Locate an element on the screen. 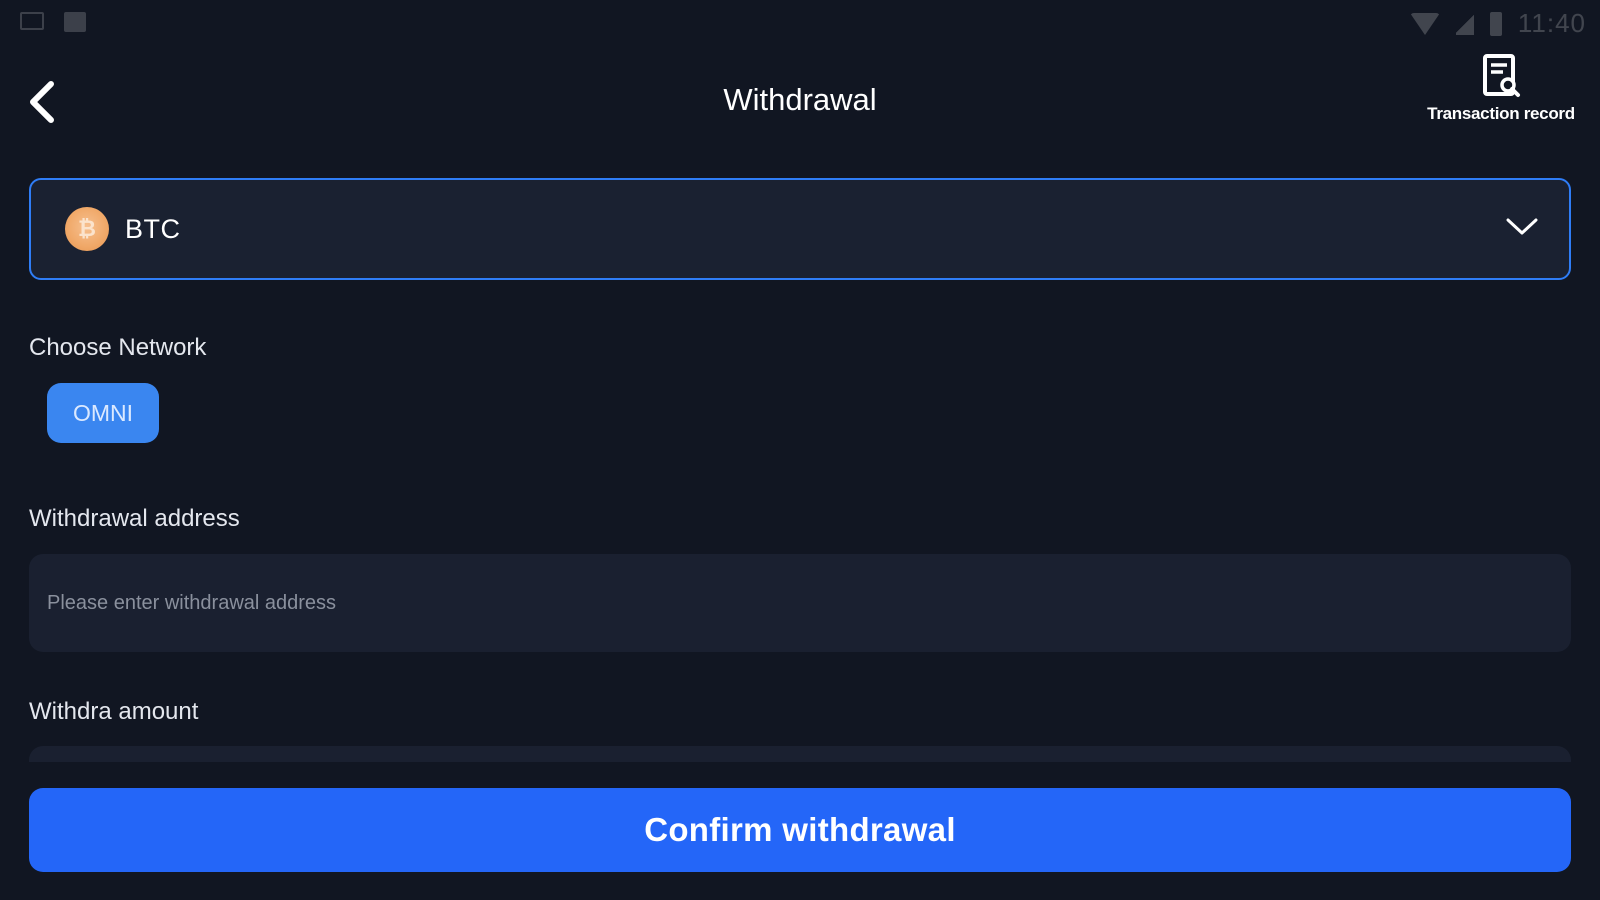 The width and height of the screenshot is (1600, 900). page-title: Withdrawal is located at coordinates (800, 99).